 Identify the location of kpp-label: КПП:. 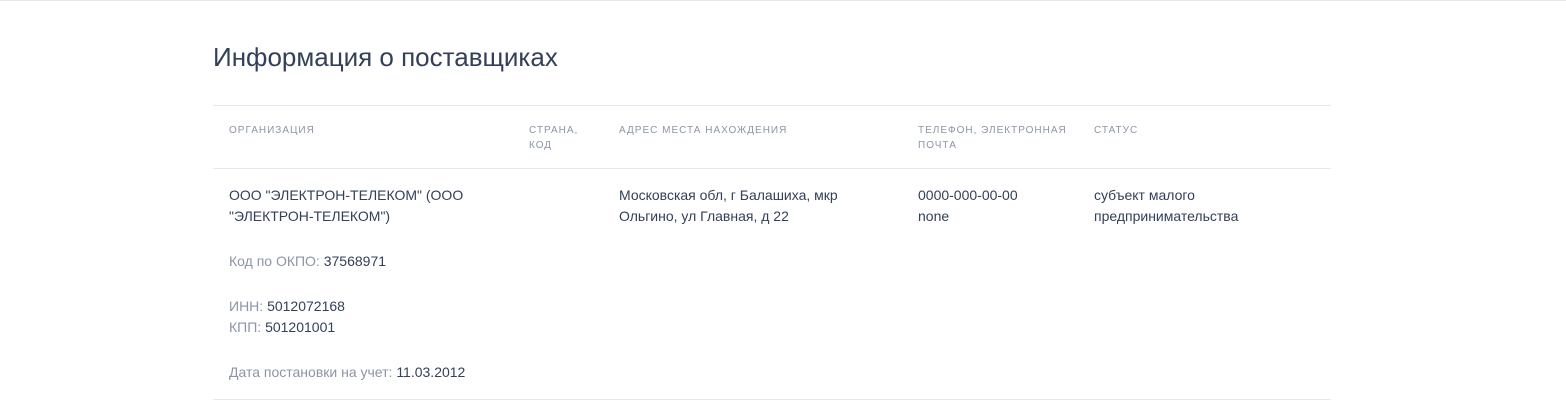
(245, 327).